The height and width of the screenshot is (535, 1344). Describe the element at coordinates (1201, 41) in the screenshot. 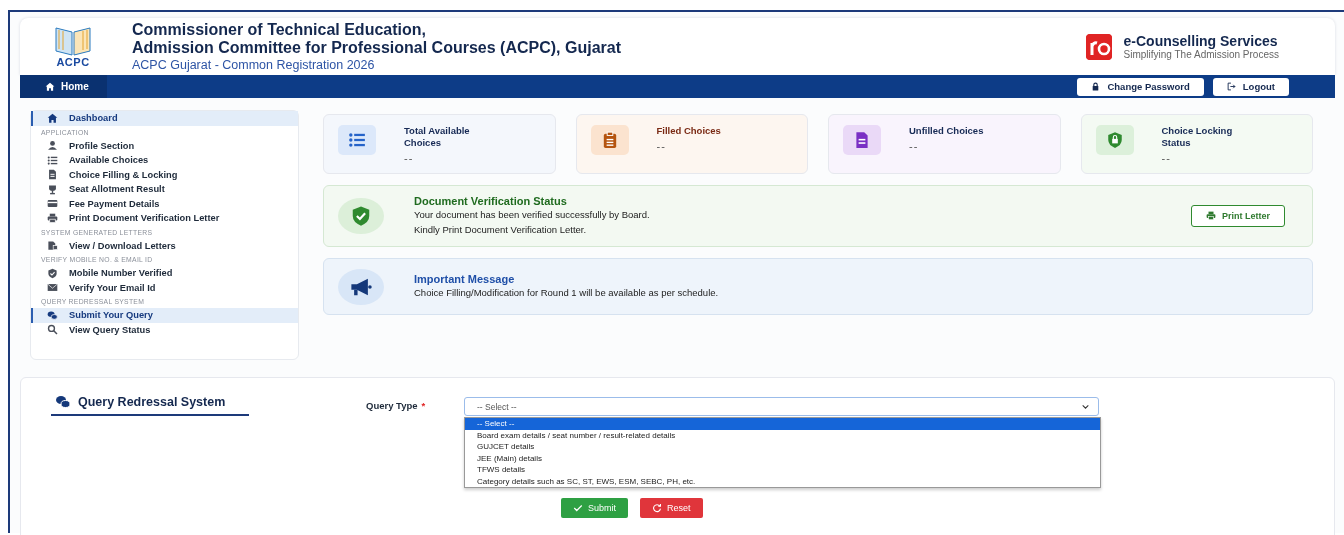

I see `brand-name: e-Counselling Services` at that location.